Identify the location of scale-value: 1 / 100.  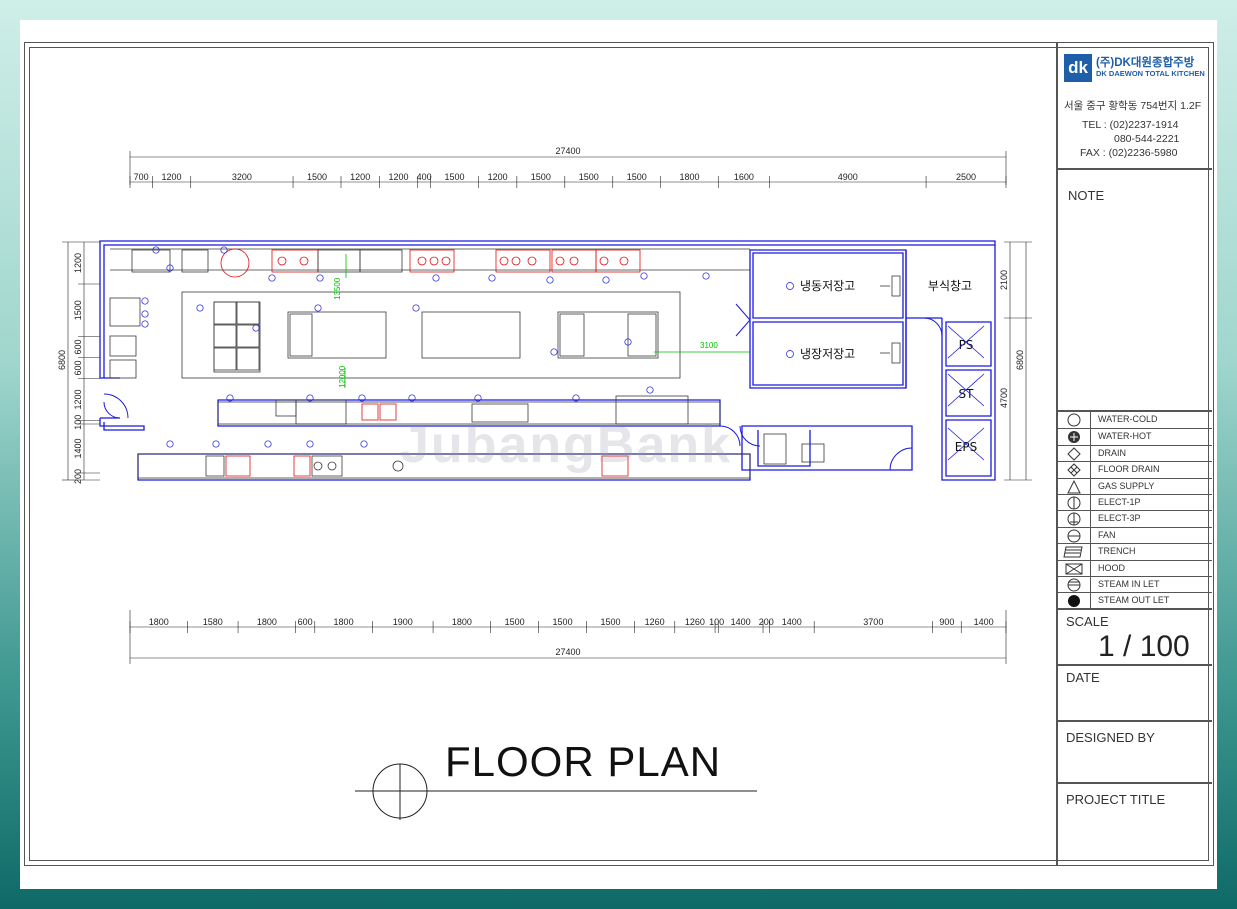
(1144, 646).